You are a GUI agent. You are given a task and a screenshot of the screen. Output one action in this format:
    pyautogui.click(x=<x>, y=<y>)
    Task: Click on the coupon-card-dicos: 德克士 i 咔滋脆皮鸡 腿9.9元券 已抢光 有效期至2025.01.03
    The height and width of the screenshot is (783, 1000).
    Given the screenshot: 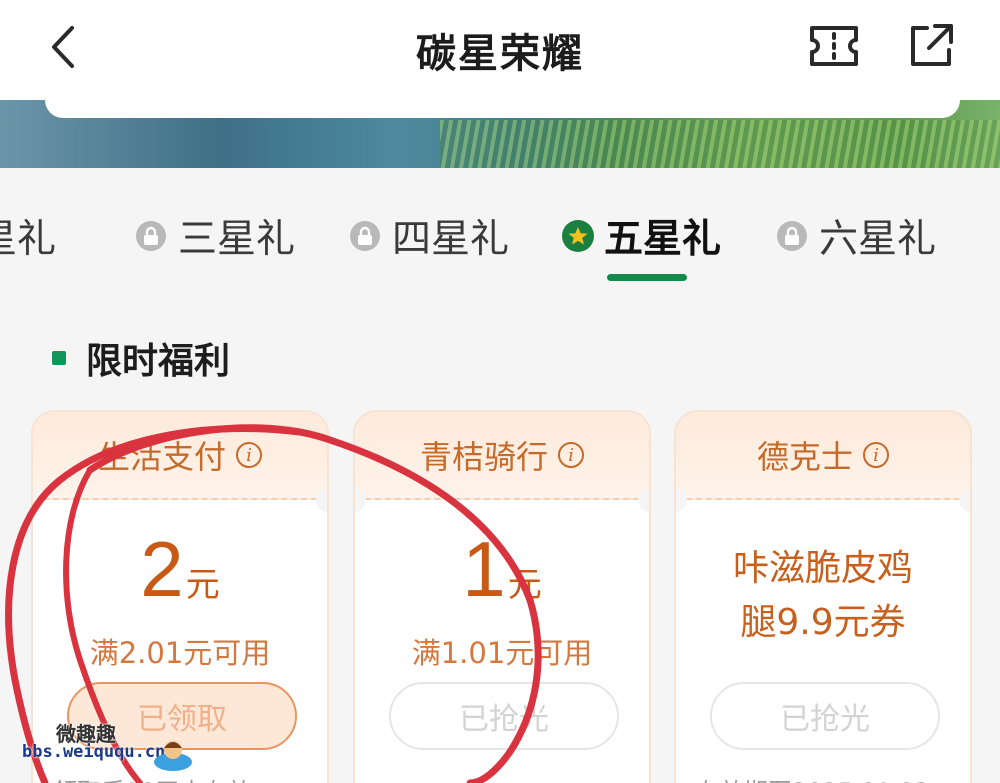 What is the action you would take?
    pyautogui.click(x=823, y=596)
    